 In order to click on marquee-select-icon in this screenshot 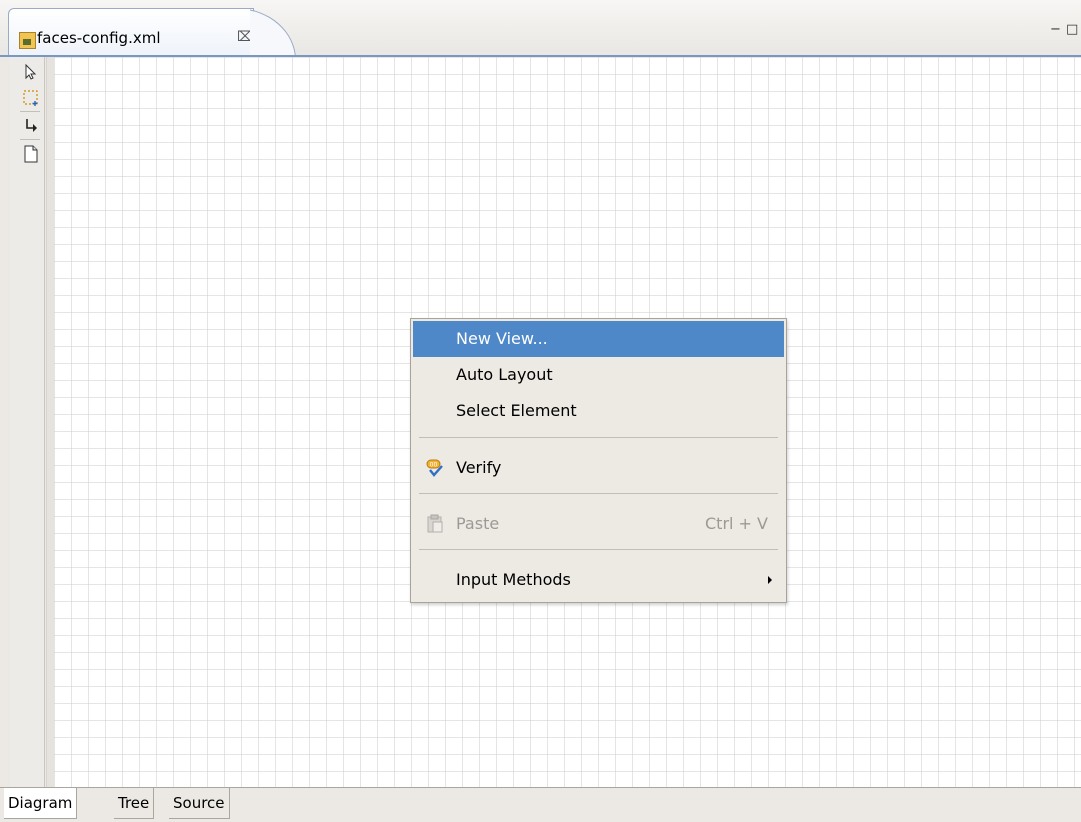, I will do `click(31, 98)`.